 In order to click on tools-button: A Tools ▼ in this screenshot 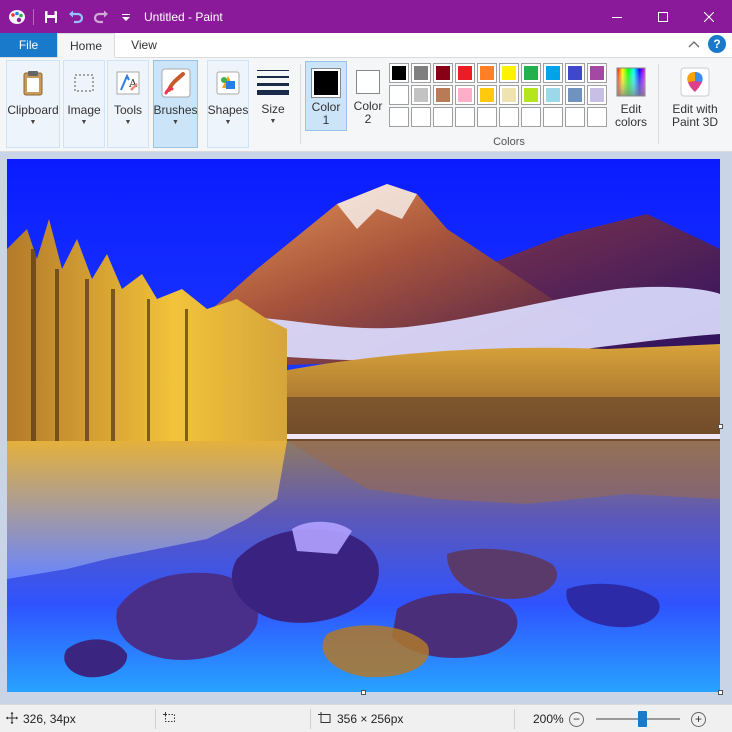, I will do `click(128, 104)`.